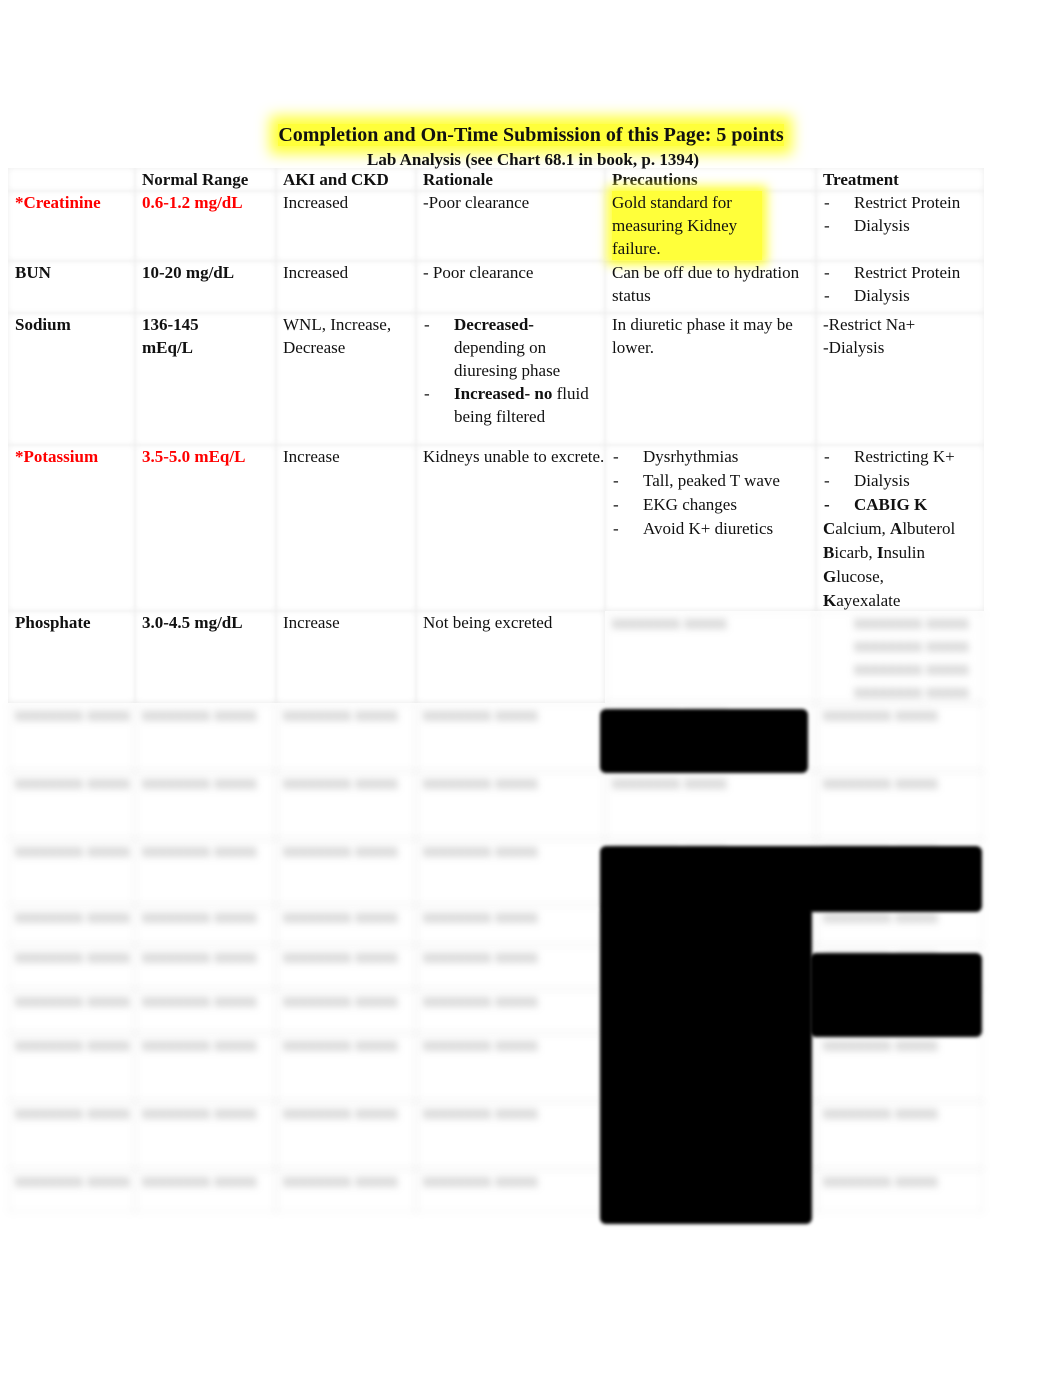 This screenshot has height=1377, width=1062. What do you see at coordinates (510, 179) in the screenshot?
I see `header-rationale: Rationale` at bounding box center [510, 179].